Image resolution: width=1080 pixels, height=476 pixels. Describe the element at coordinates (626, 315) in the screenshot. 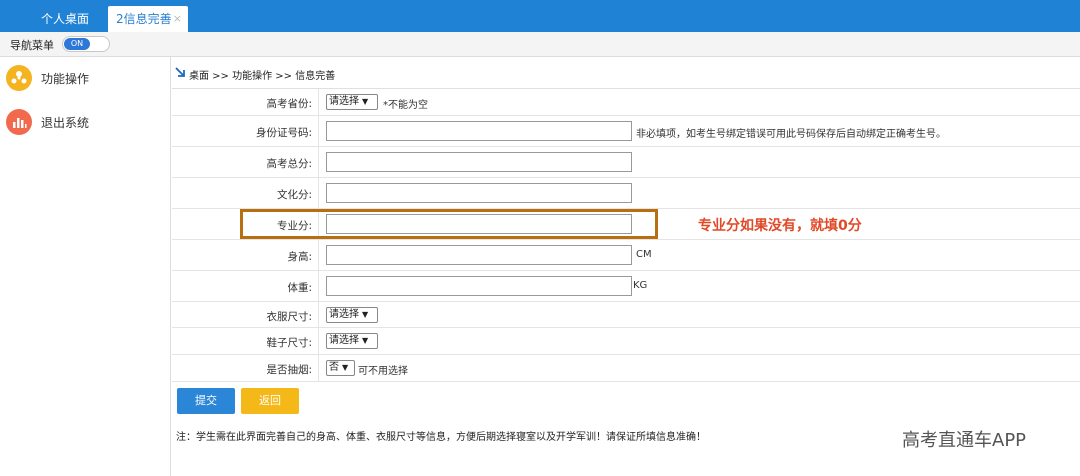

I see `form-row-clothes-size: 衣服尺寸: 请选择 ▼` at that location.